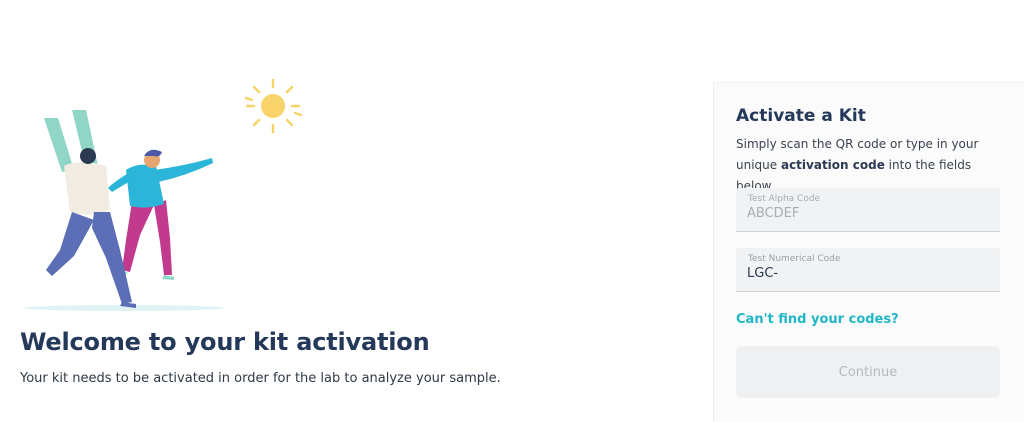 The image size is (1024, 422). What do you see at coordinates (817, 319) in the screenshot?
I see `cant-find-codes-link: Can't find your codes?` at bounding box center [817, 319].